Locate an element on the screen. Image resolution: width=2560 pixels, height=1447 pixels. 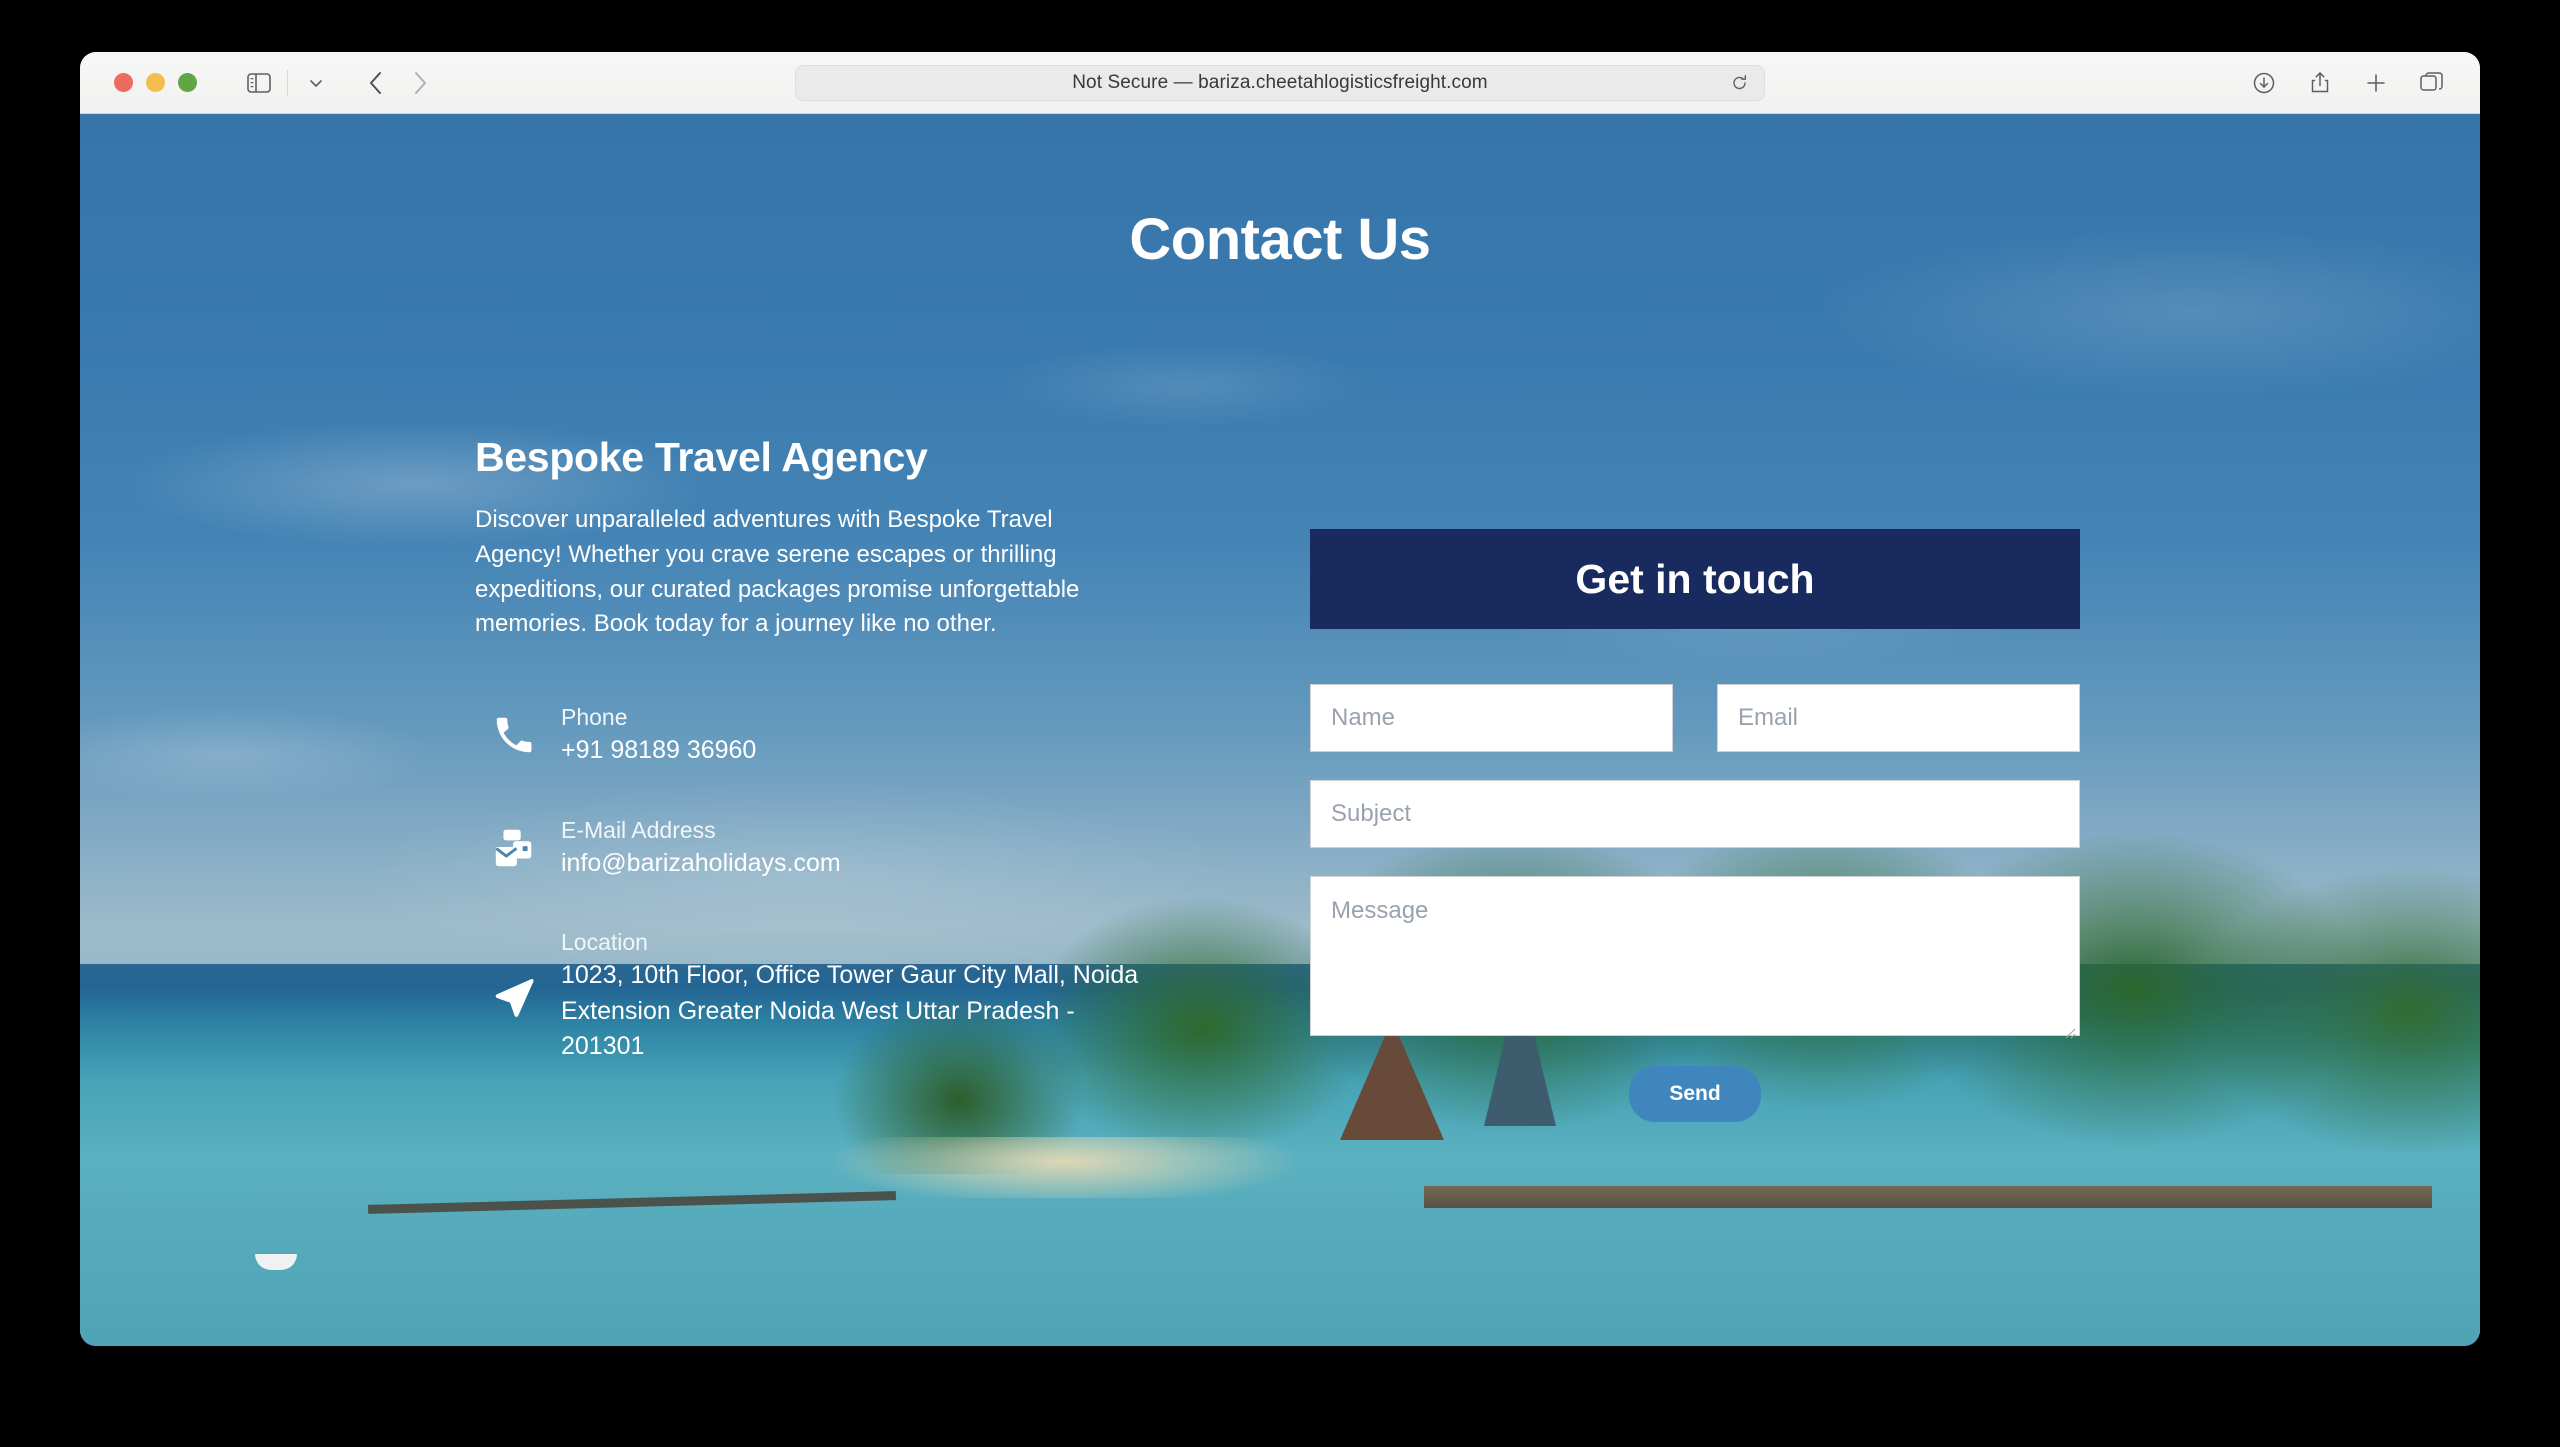
navigation-controls is located at coordinates (339, 83).